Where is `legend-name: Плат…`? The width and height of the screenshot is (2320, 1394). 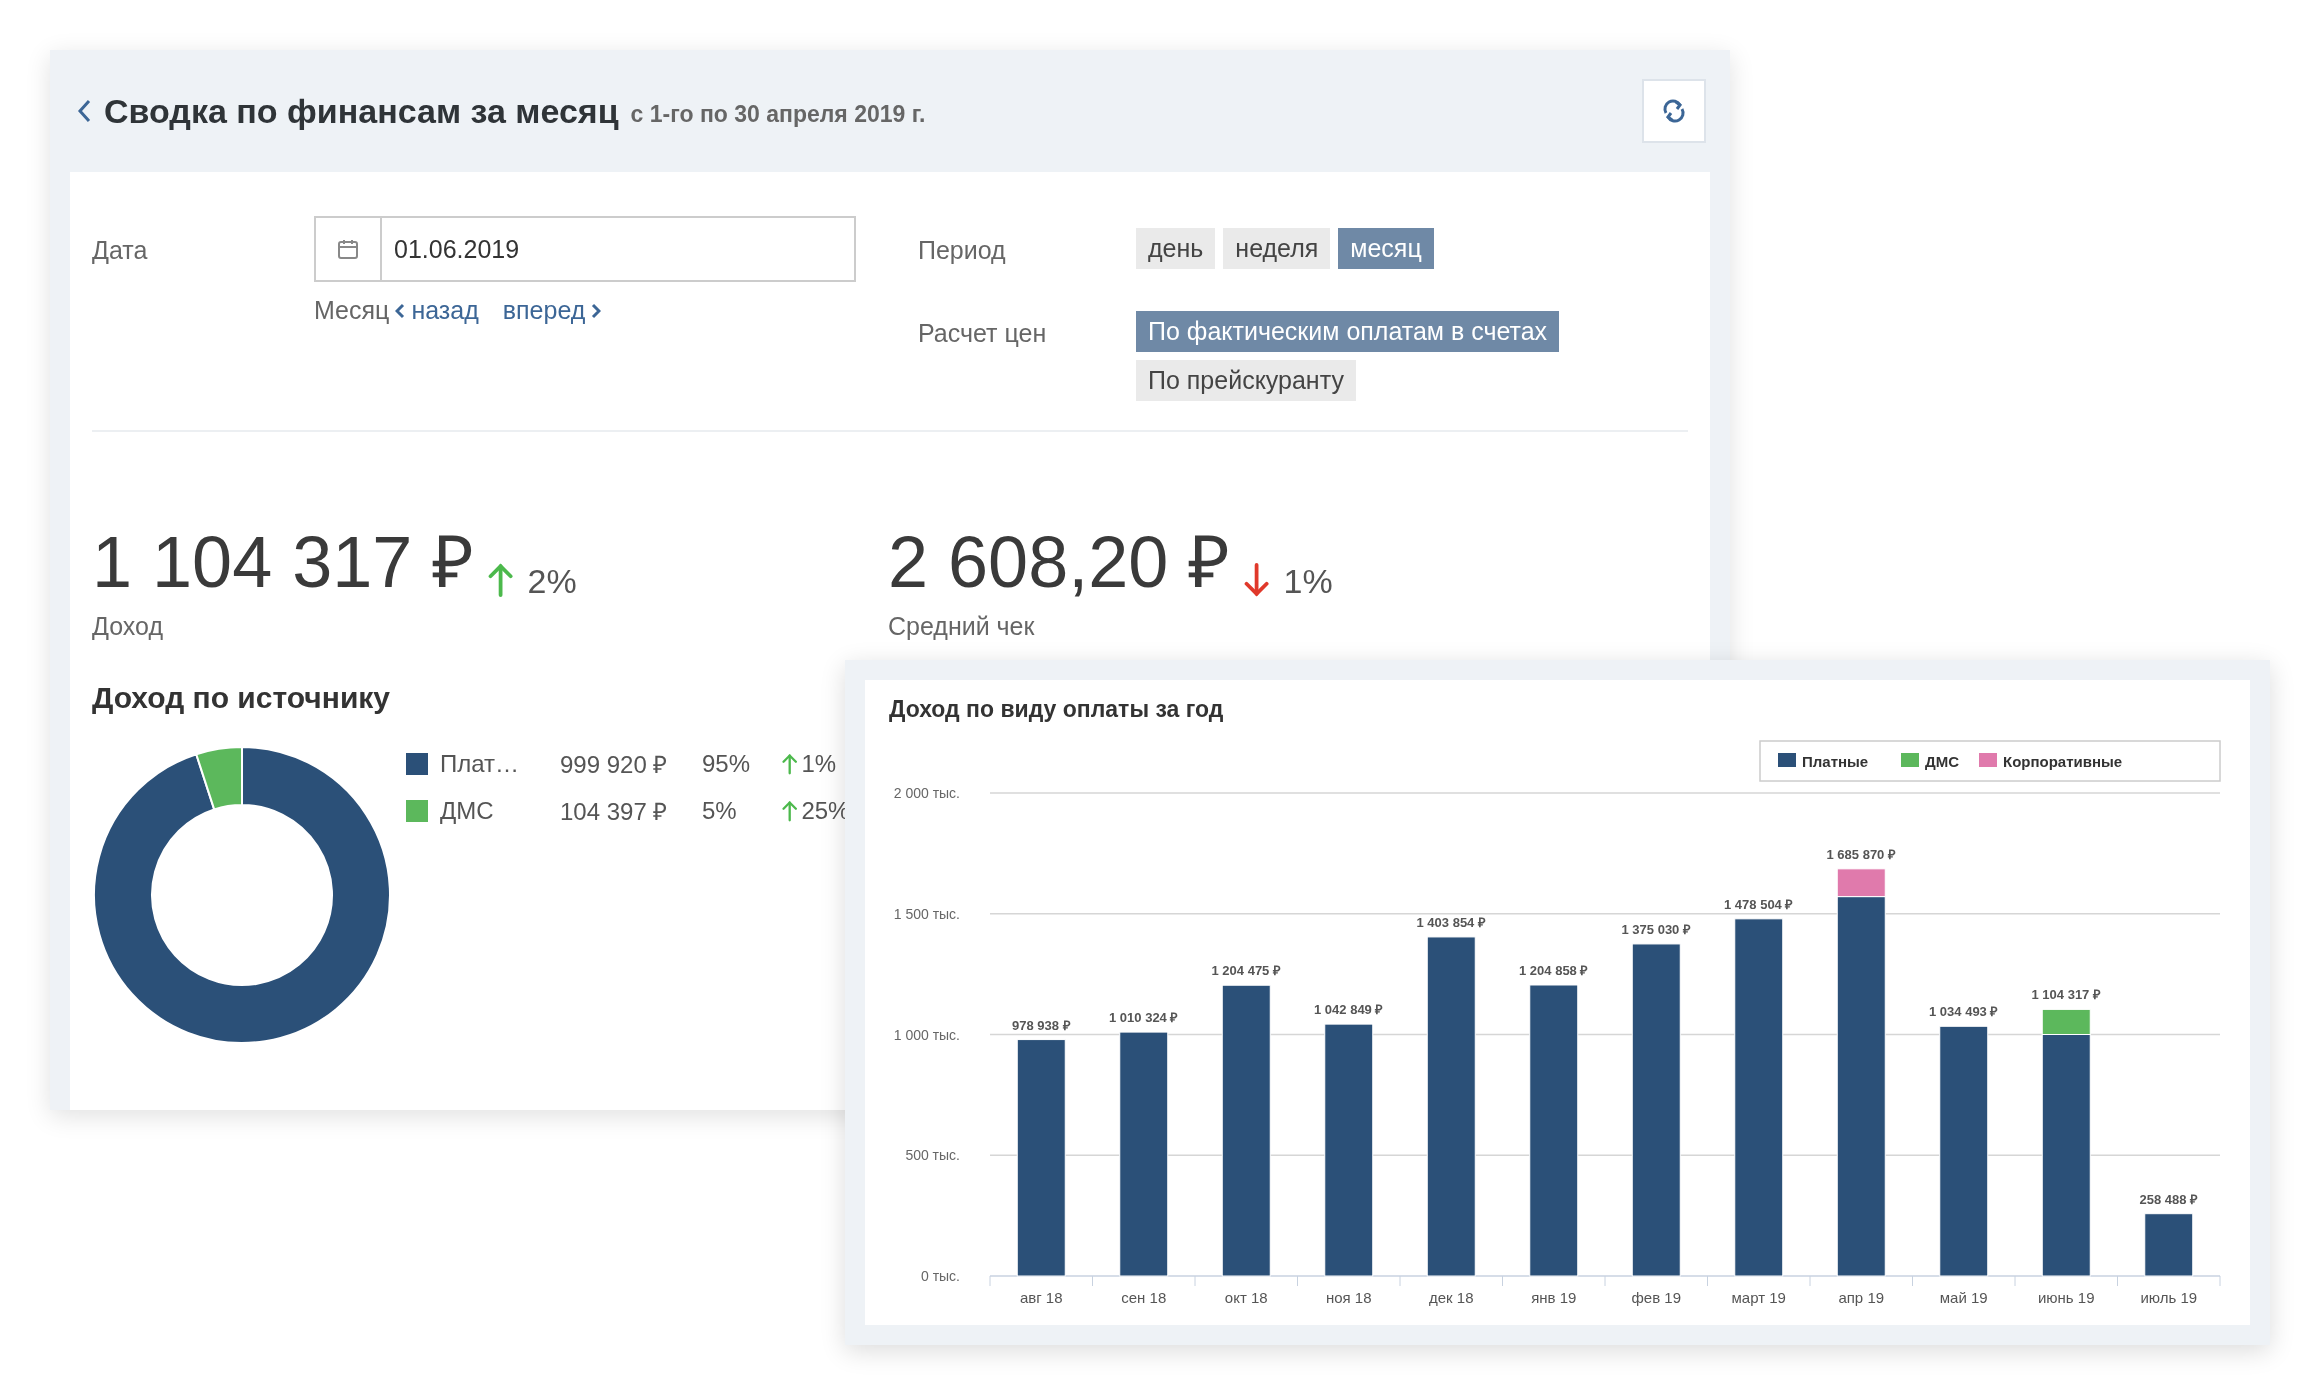 legend-name: Плат… is located at coordinates (480, 763).